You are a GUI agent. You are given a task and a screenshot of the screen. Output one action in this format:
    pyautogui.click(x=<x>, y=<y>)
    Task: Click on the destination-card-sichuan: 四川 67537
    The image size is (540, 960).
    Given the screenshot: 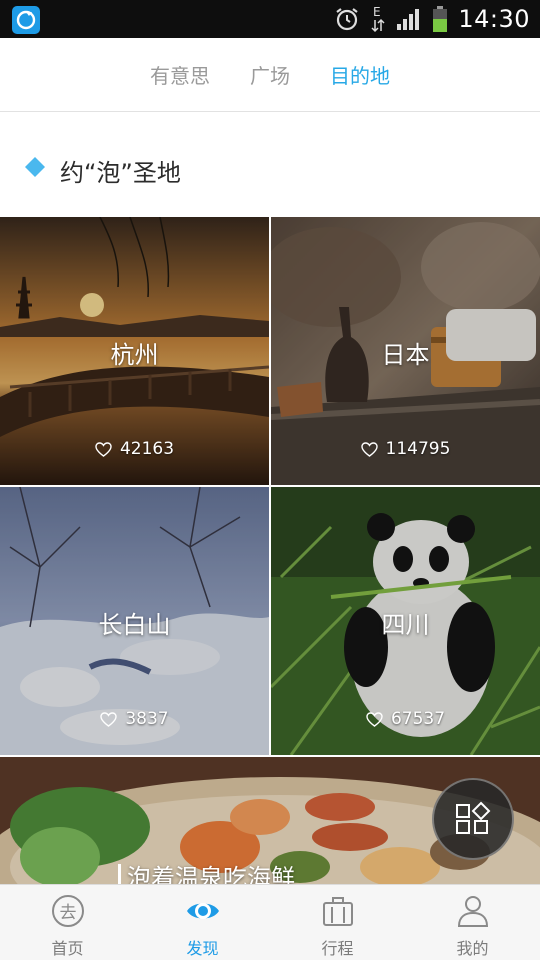 What is the action you would take?
    pyautogui.click(x=405, y=621)
    